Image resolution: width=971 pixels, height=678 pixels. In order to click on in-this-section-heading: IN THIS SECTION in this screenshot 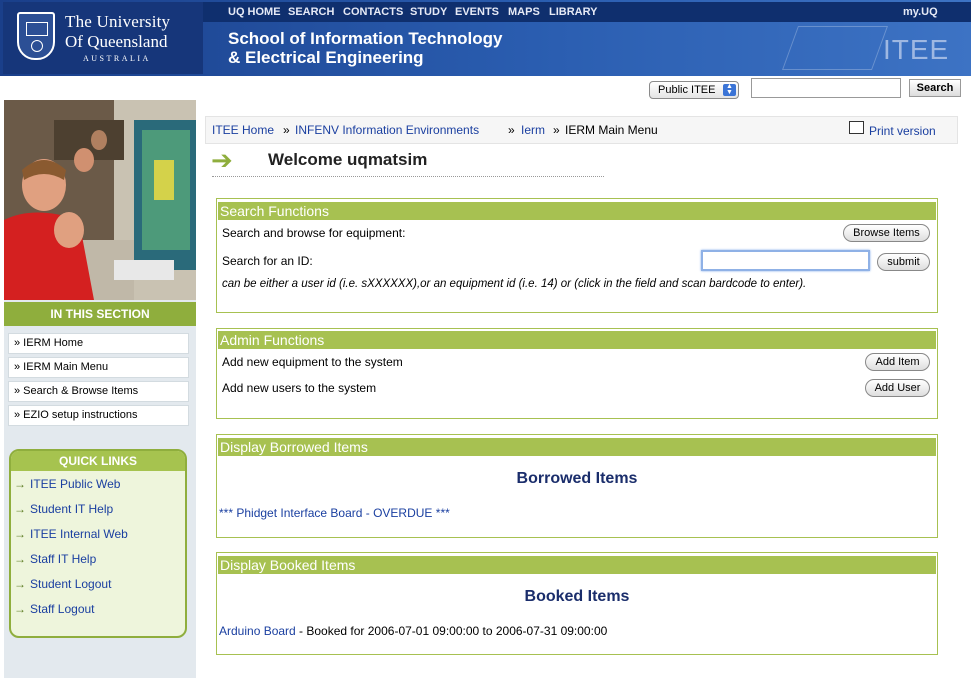, I will do `click(100, 314)`.